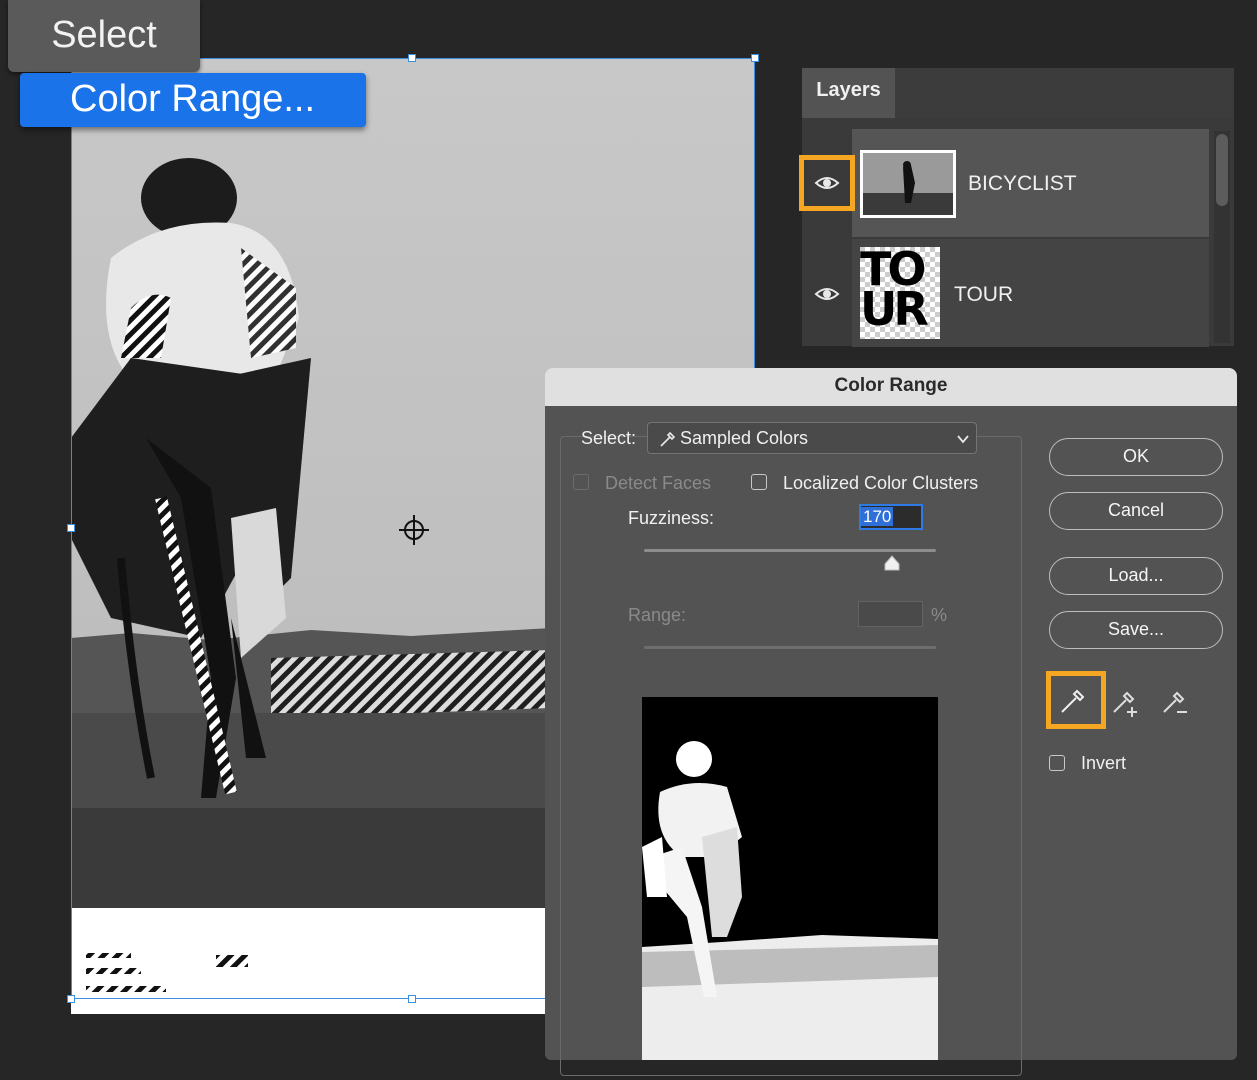  I want to click on fuzziness-label: Fuzziness:, so click(671, 518).